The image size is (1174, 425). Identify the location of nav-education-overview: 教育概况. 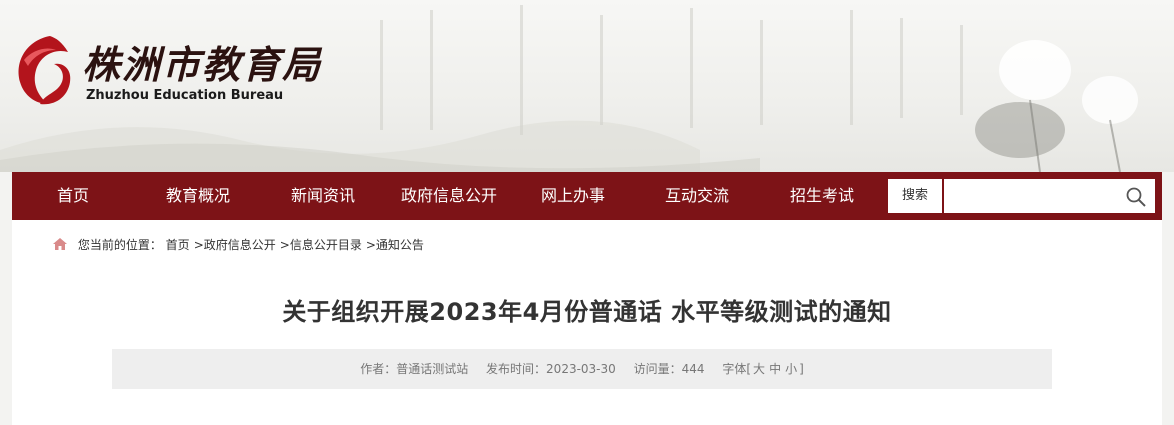
(198, 196).